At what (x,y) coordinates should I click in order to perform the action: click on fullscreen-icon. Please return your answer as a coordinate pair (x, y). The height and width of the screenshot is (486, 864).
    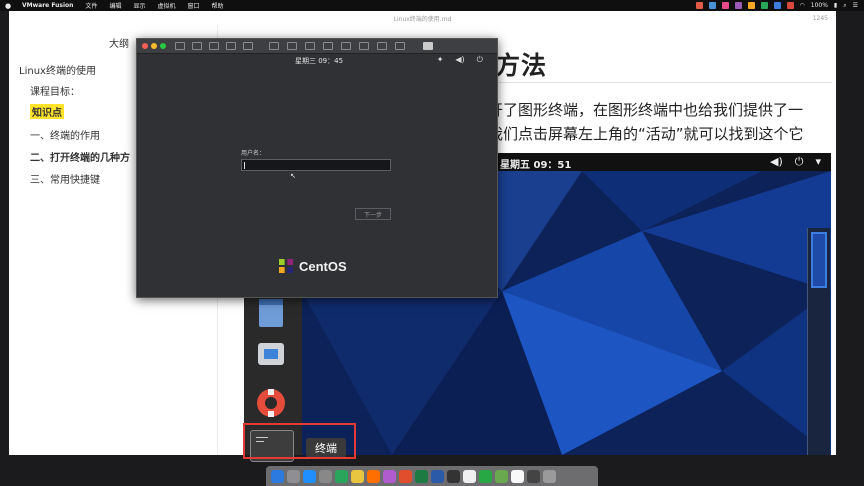
    Looking at the image, I should click on (400, 46).